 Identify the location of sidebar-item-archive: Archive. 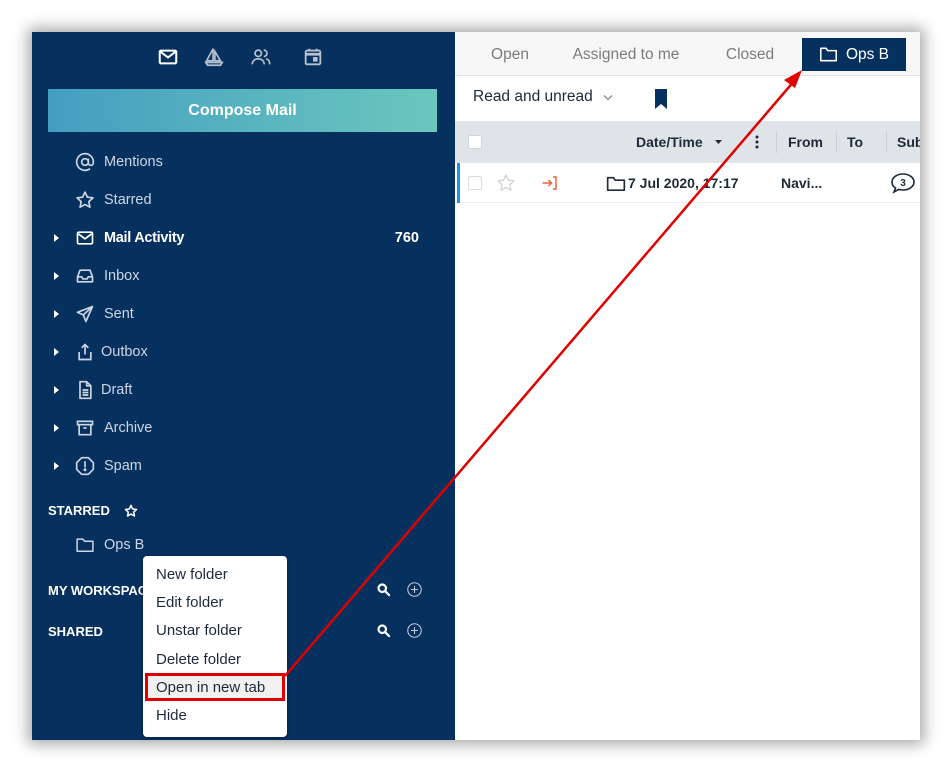
(243, 428).